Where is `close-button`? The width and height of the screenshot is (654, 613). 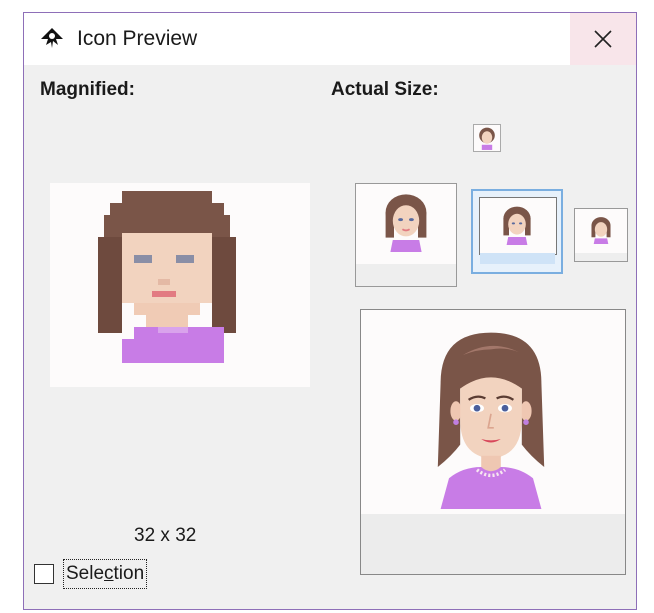
close-button is located at coordinates (603, 39).